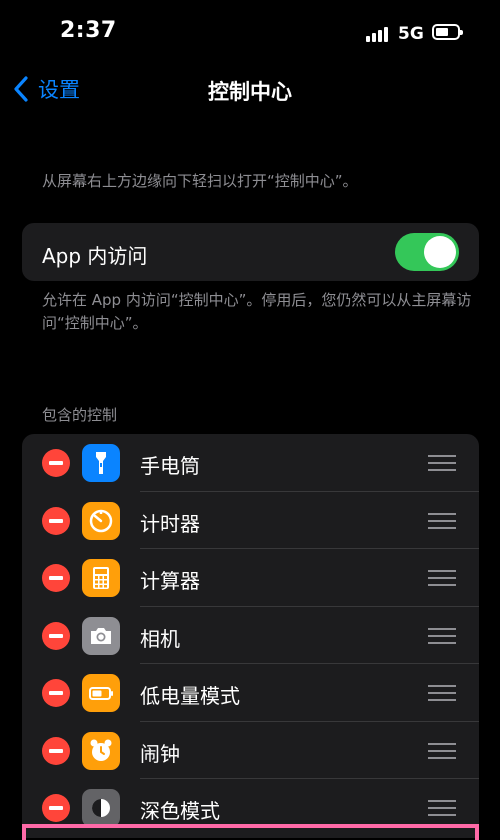 This screenshot has width=500, height=840. Describe the element at coordinates (250, 751) in the screenshot. I see `control-row-alarm: 闹钟` at that location.